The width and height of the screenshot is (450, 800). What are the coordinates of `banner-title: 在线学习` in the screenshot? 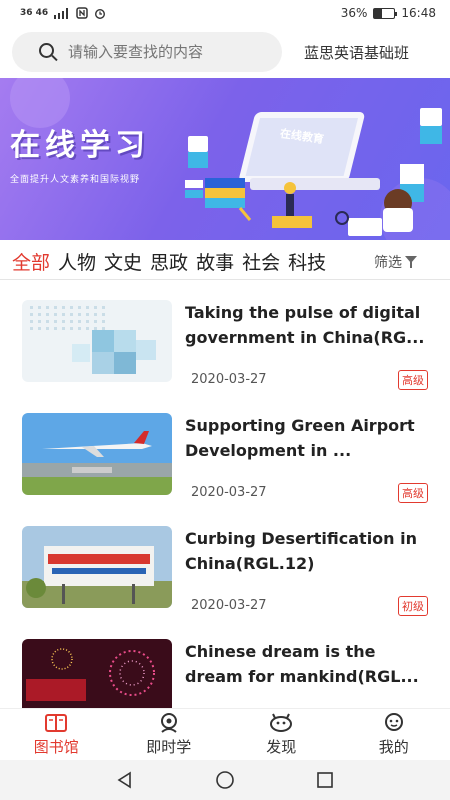 It's located at (80, 145).